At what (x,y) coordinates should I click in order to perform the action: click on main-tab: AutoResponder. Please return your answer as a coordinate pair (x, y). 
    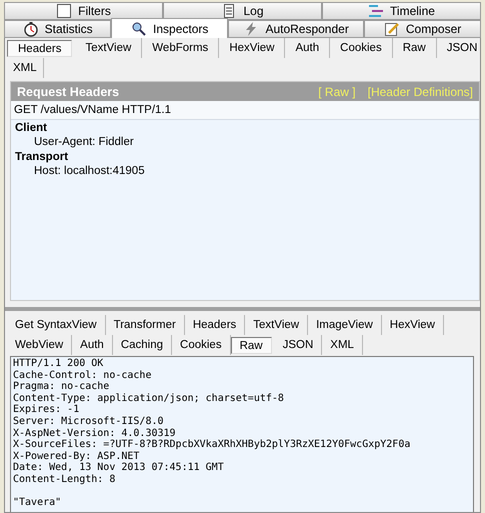
    Looking at the image, I should click on (296, 29).